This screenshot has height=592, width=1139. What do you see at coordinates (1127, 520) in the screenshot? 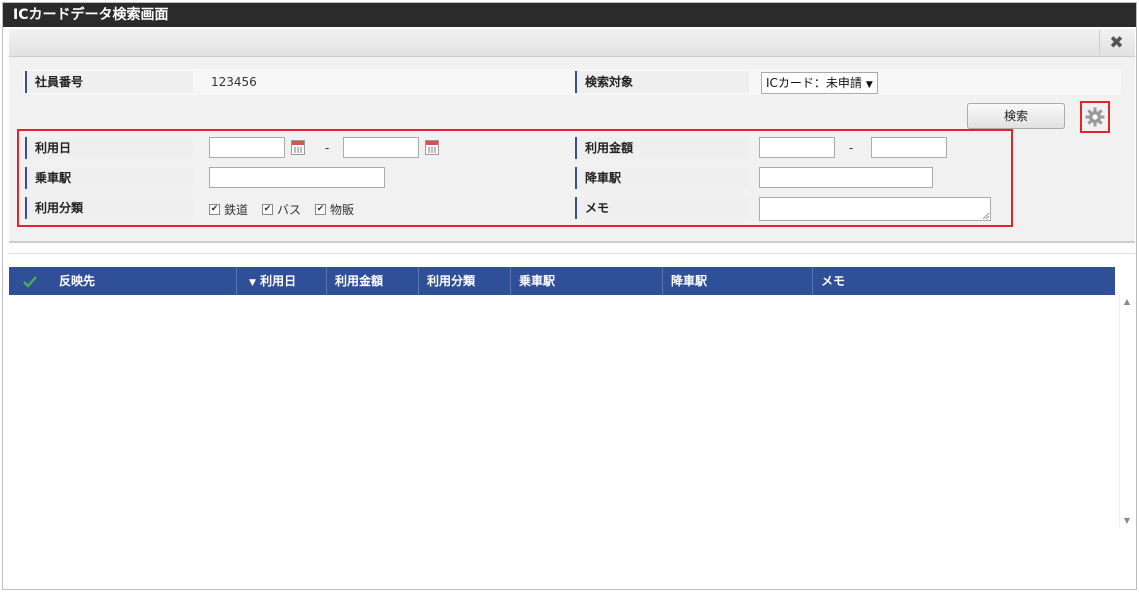
I see `scroll-down-icon: ▼` at bounding box center [1127, 520].